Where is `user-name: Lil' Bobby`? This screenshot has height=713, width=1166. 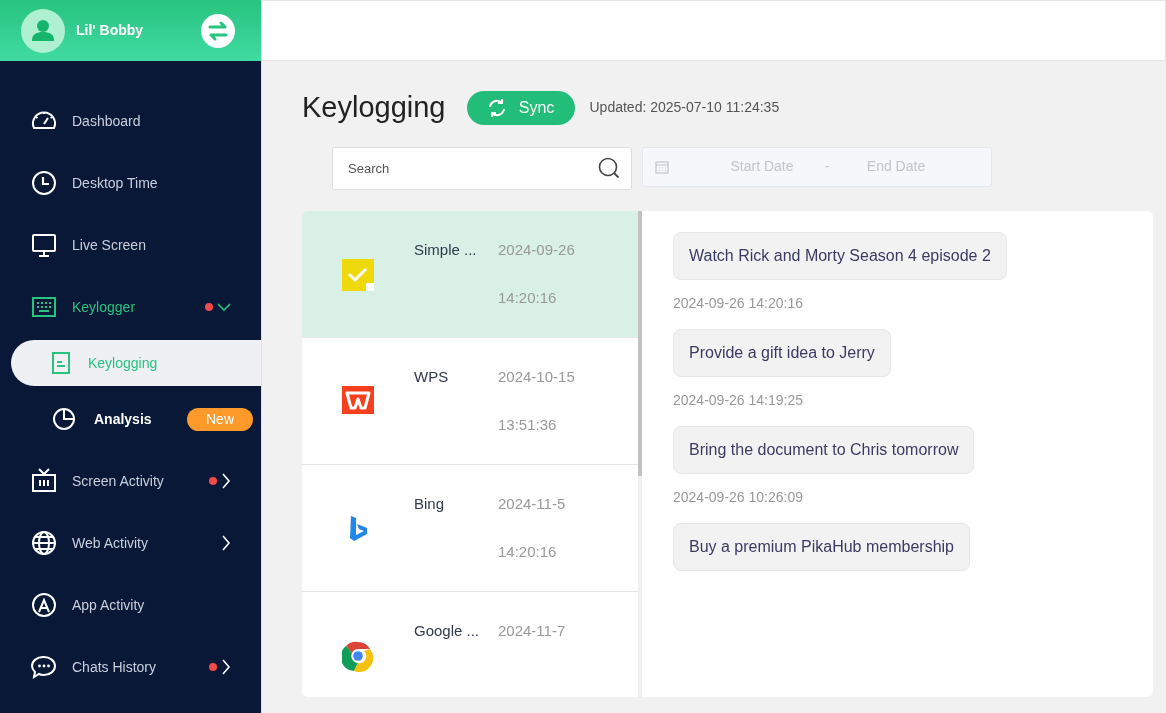
user-name: Lil' Bobby is located at coordinates (110, 30).